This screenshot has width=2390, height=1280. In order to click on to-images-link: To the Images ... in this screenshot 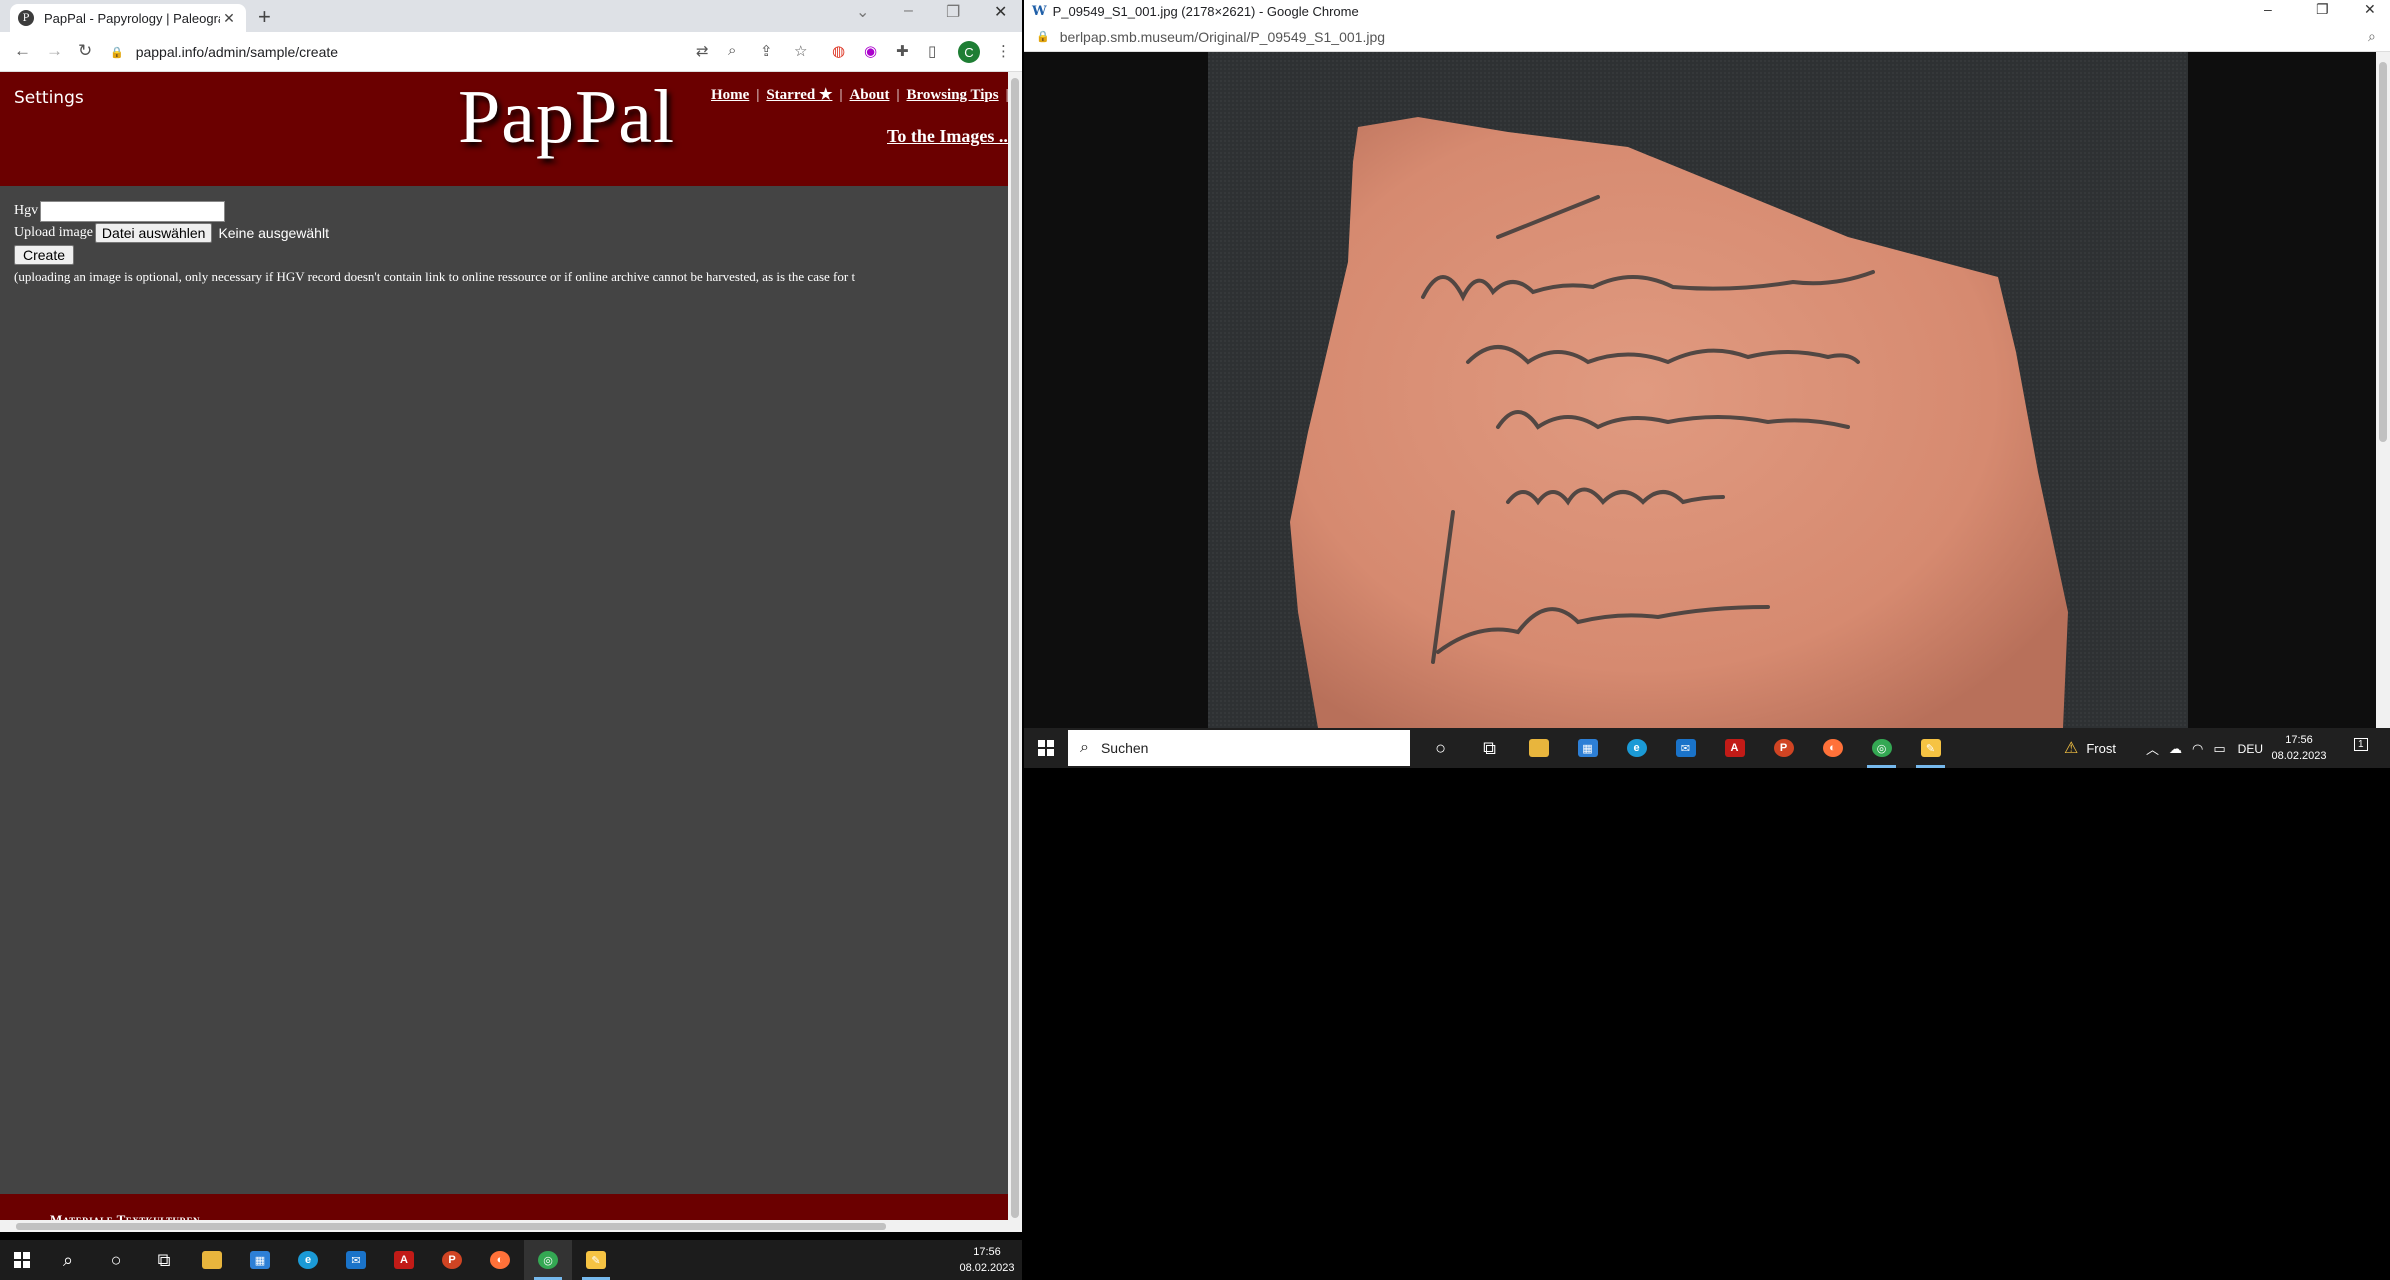, I will do `click(947, 136)`.